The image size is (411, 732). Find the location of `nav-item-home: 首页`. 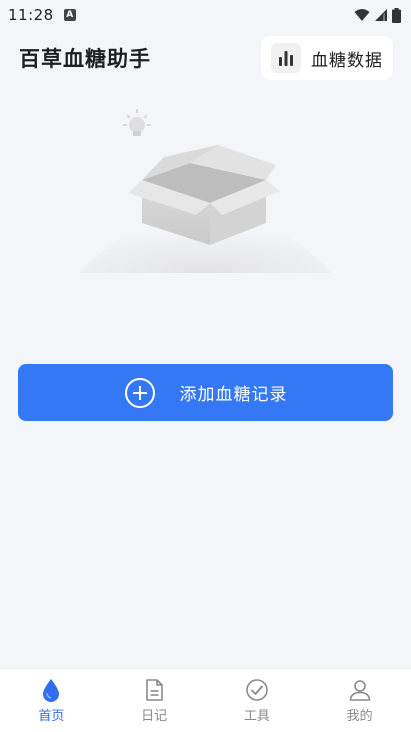

nav-item-home: 首页 is located at coordinates (51, 700).